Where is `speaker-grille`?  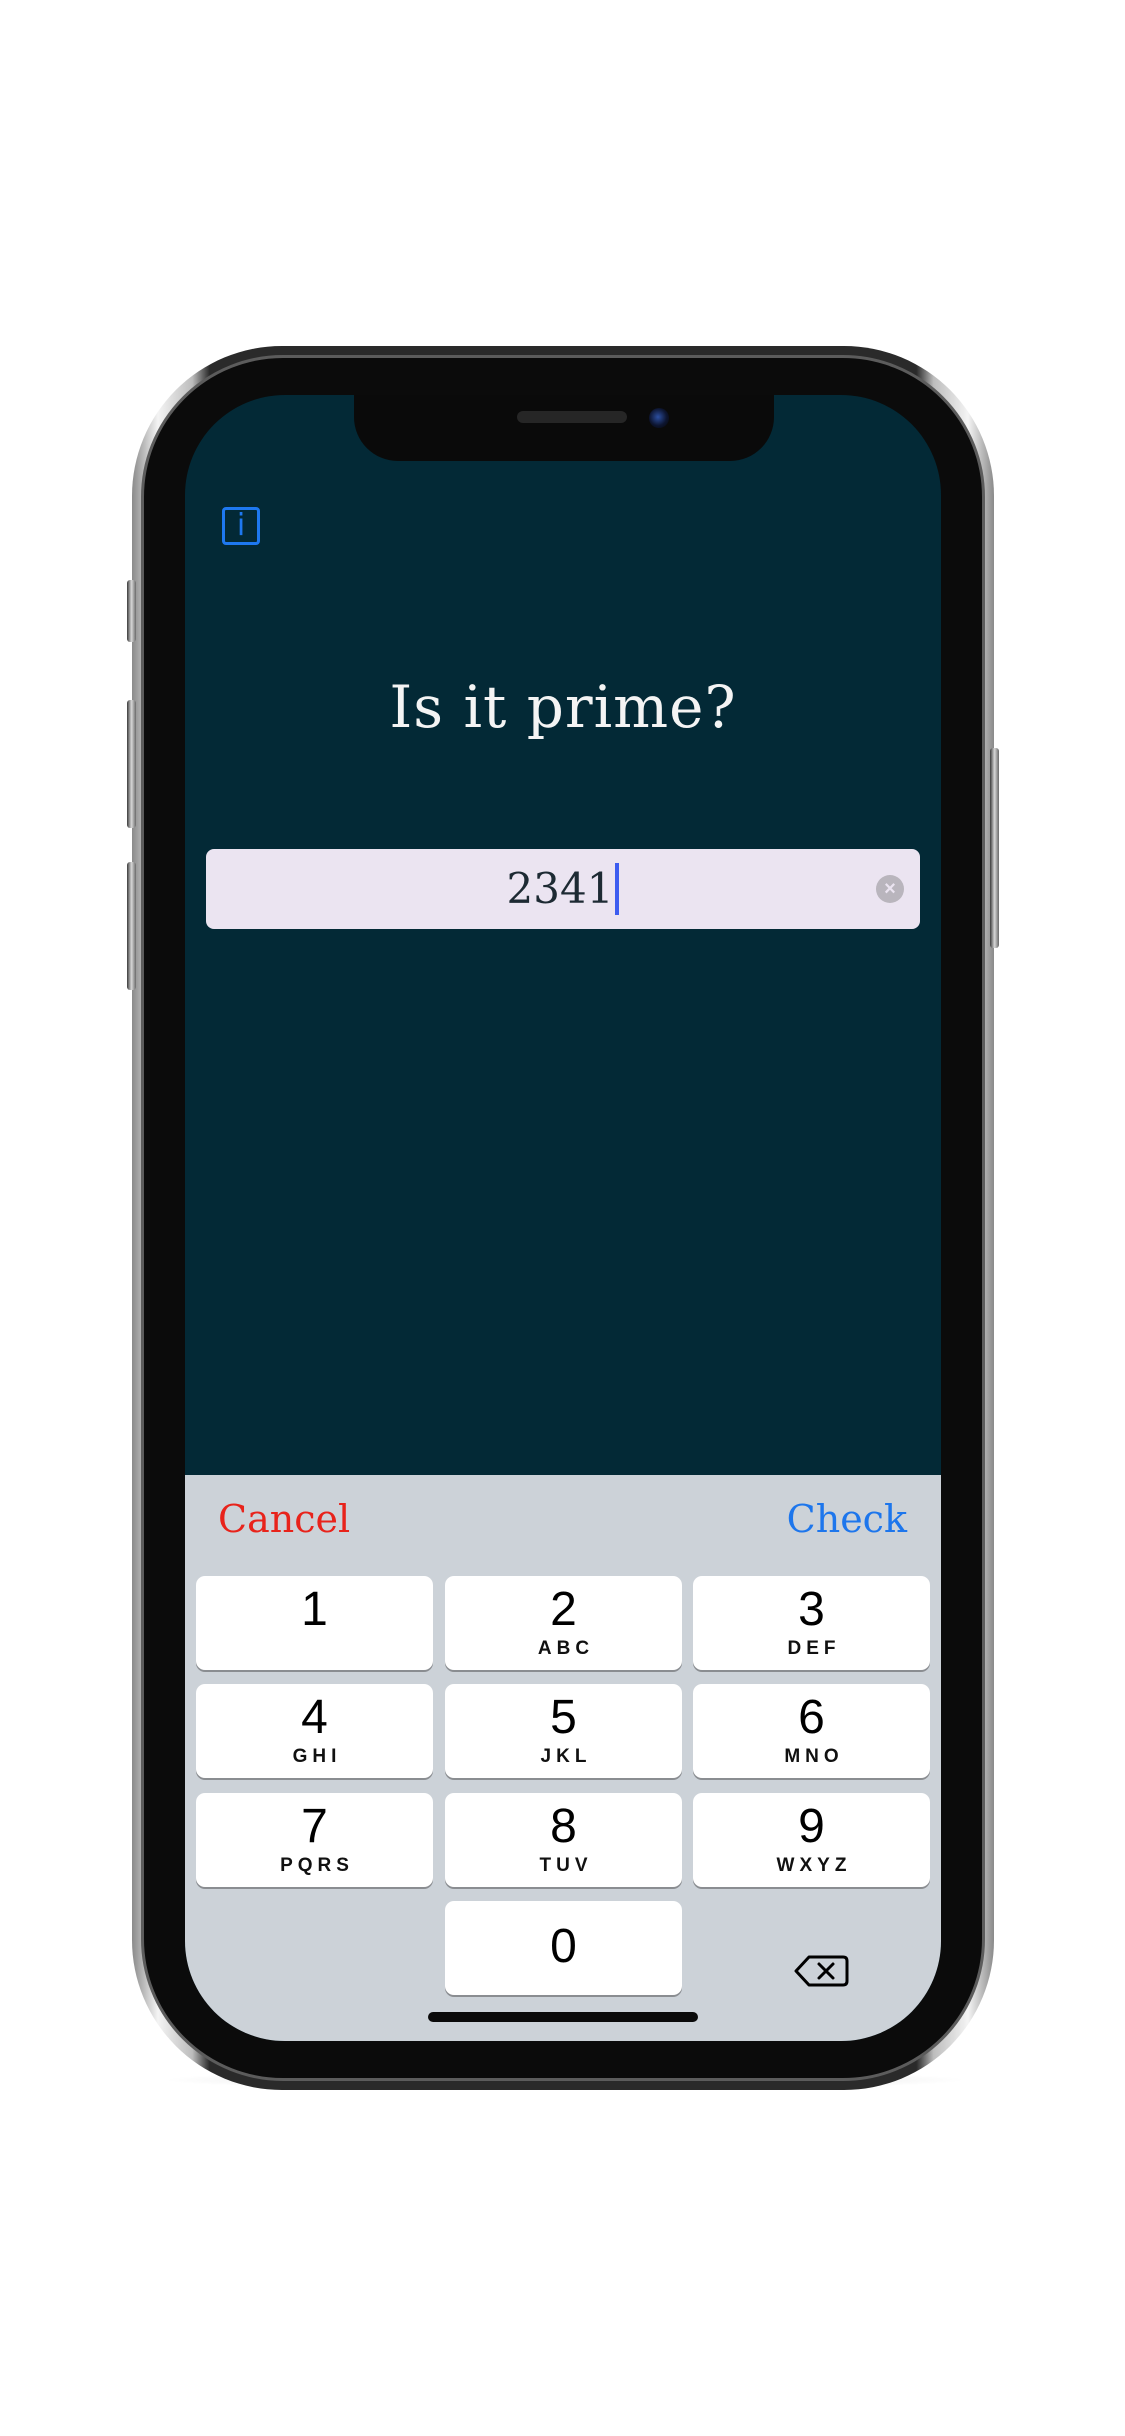 speaker-grille is located at coordinates (572, 417).